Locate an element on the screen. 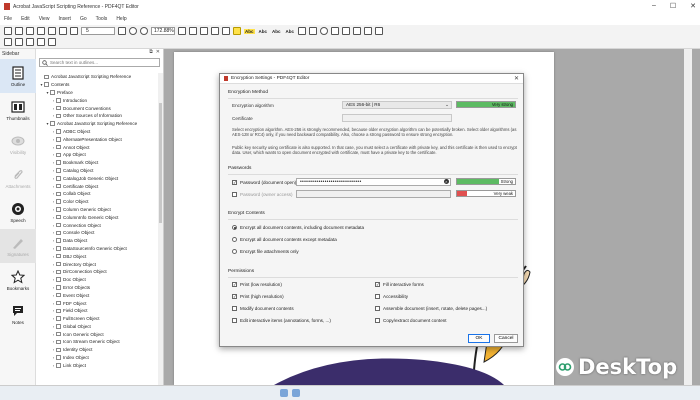 The image size is (700, 400). outline-item: › Other Sources of Information is located at coordinates (97, 116).